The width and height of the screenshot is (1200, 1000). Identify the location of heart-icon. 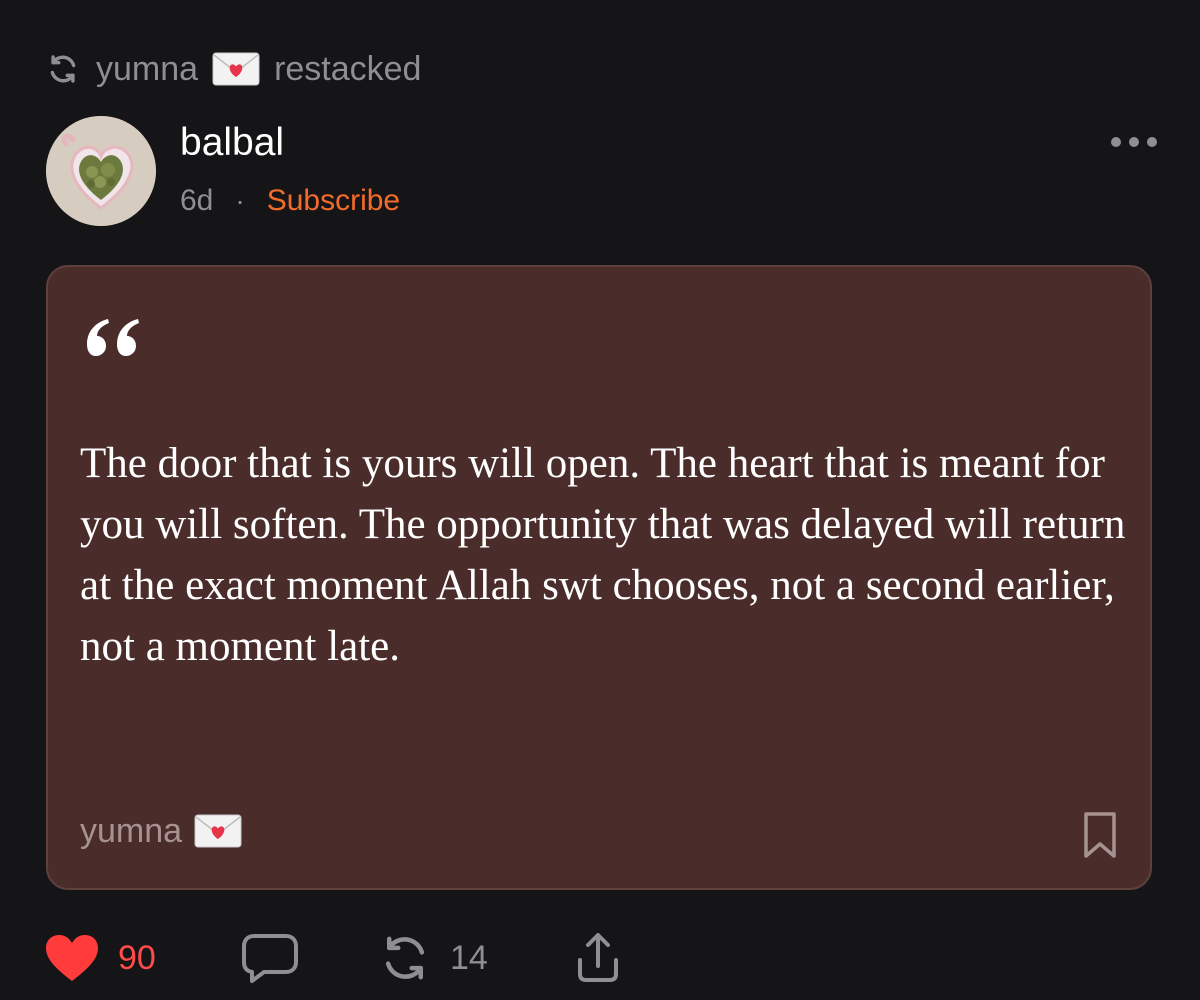
(72, 958).